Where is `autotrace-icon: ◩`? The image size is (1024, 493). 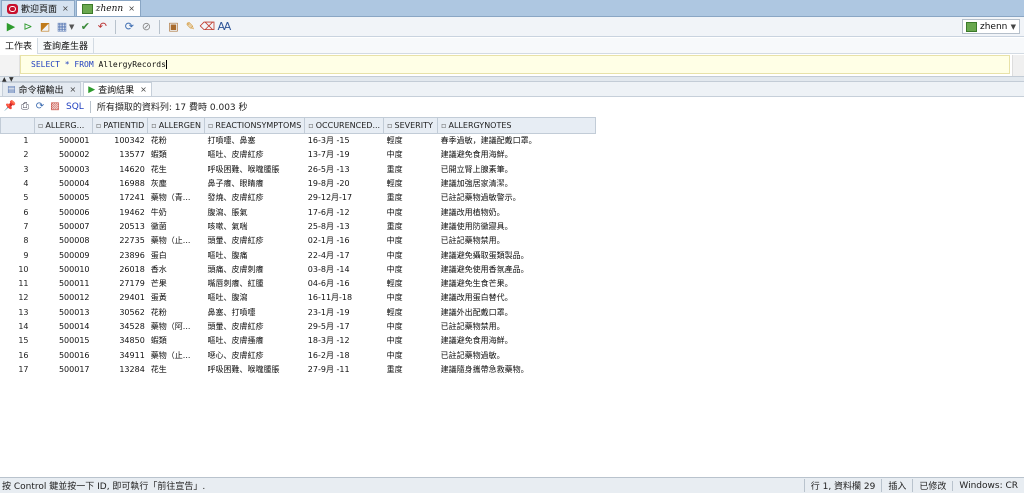
autotrace-icon: ◩ is located at coordinates (45, 27).